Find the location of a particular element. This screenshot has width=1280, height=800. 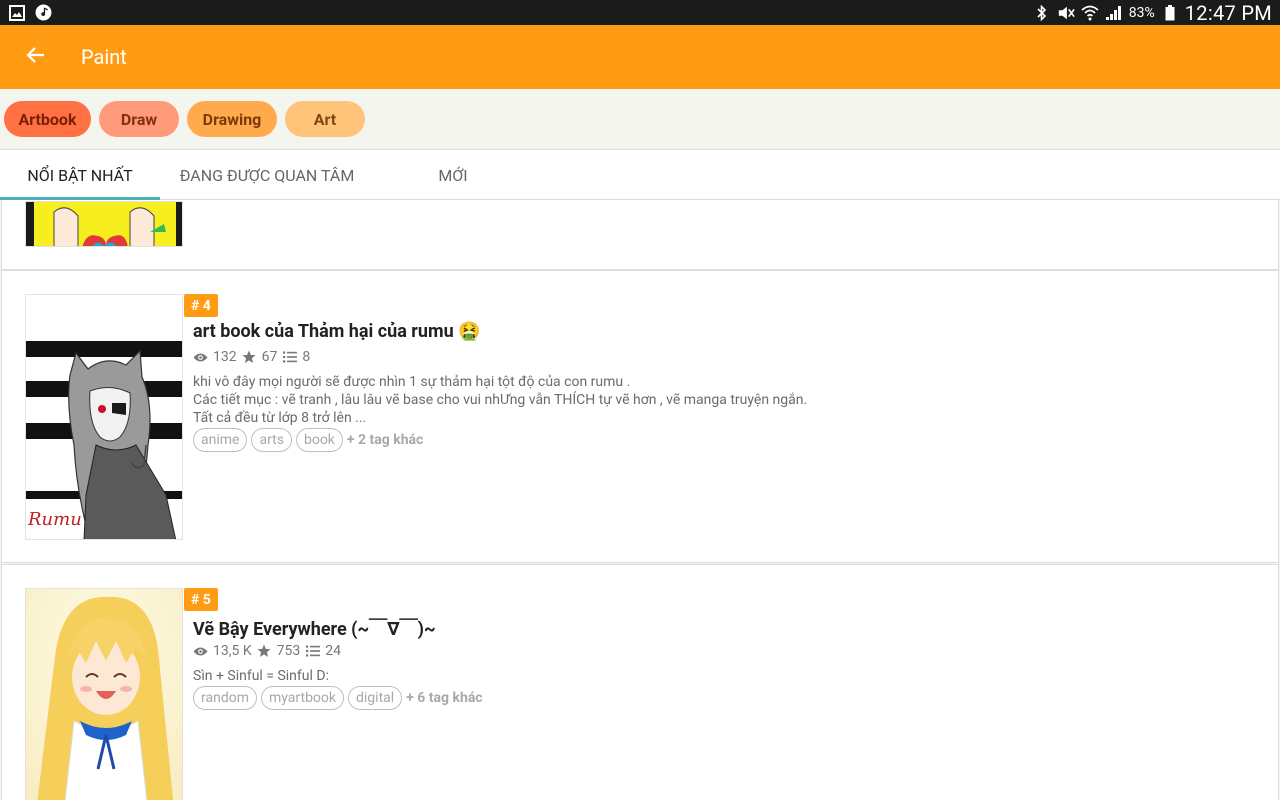

story-title-text: Vẽ Bậy Everywhere (~￣∇￣)~ is located at coordinates (314, 629).